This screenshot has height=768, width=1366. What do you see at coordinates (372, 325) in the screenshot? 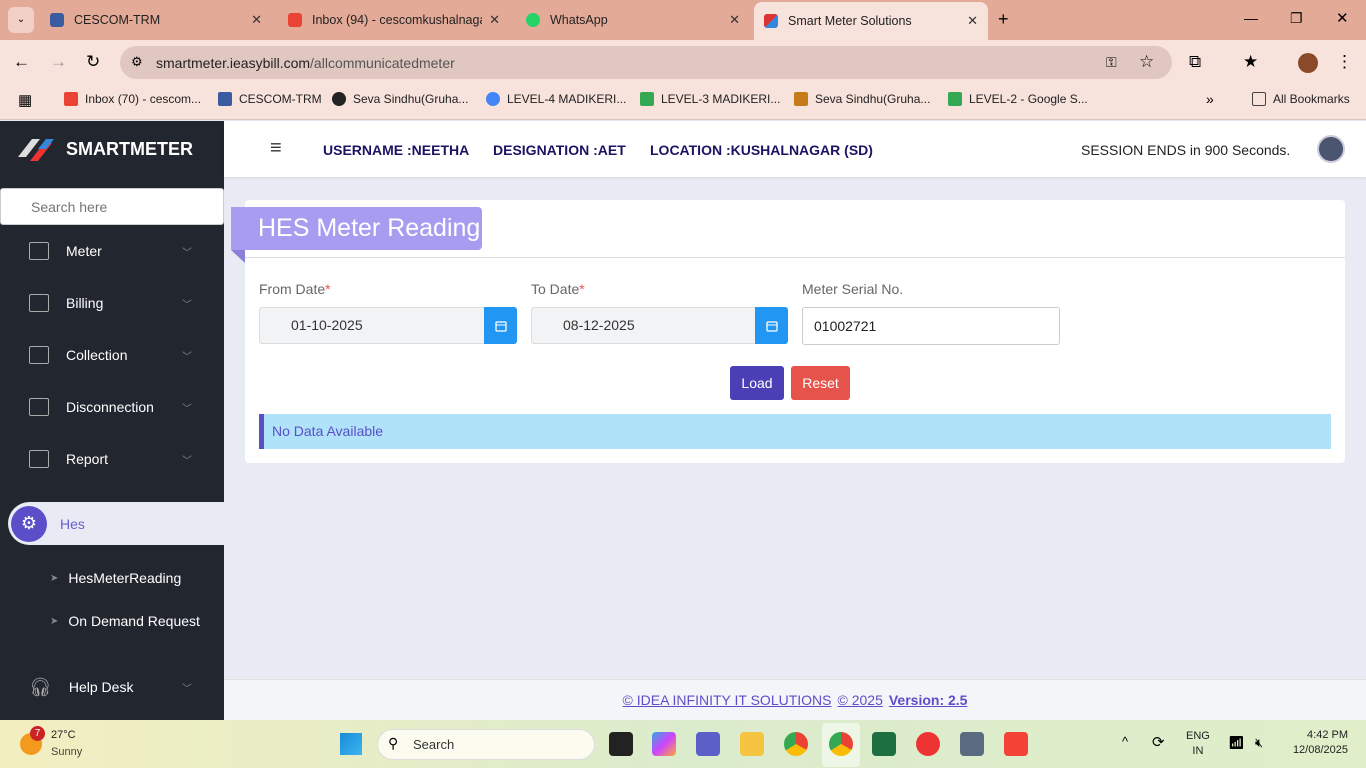
I see `from-date-input: 01-10-2025` at bounding box center [372, 325].